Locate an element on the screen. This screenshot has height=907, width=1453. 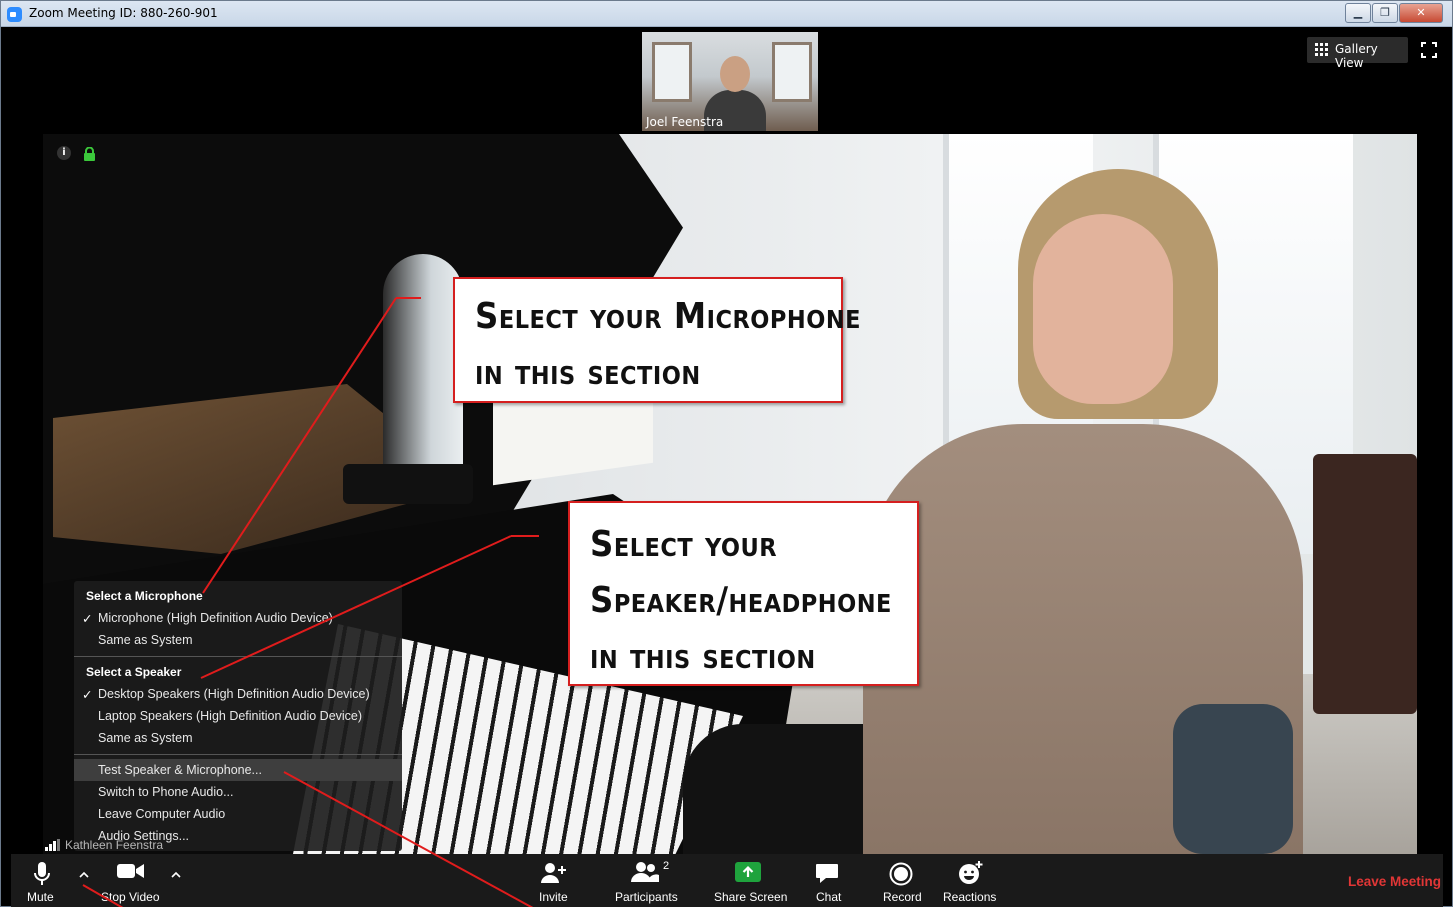
chat-bubble-icon is located at coordinates (827, 873).